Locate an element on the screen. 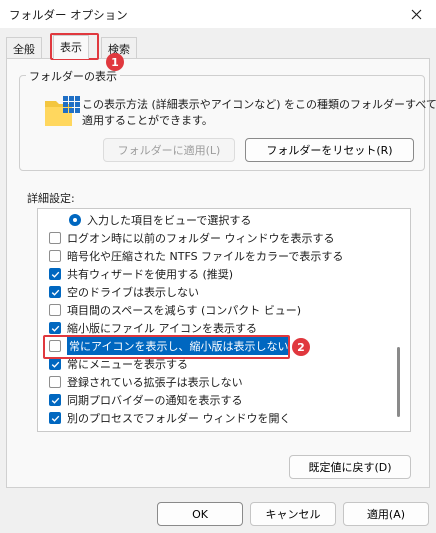  annotation-badge-2: 2 is located at coordinates (301, 347).